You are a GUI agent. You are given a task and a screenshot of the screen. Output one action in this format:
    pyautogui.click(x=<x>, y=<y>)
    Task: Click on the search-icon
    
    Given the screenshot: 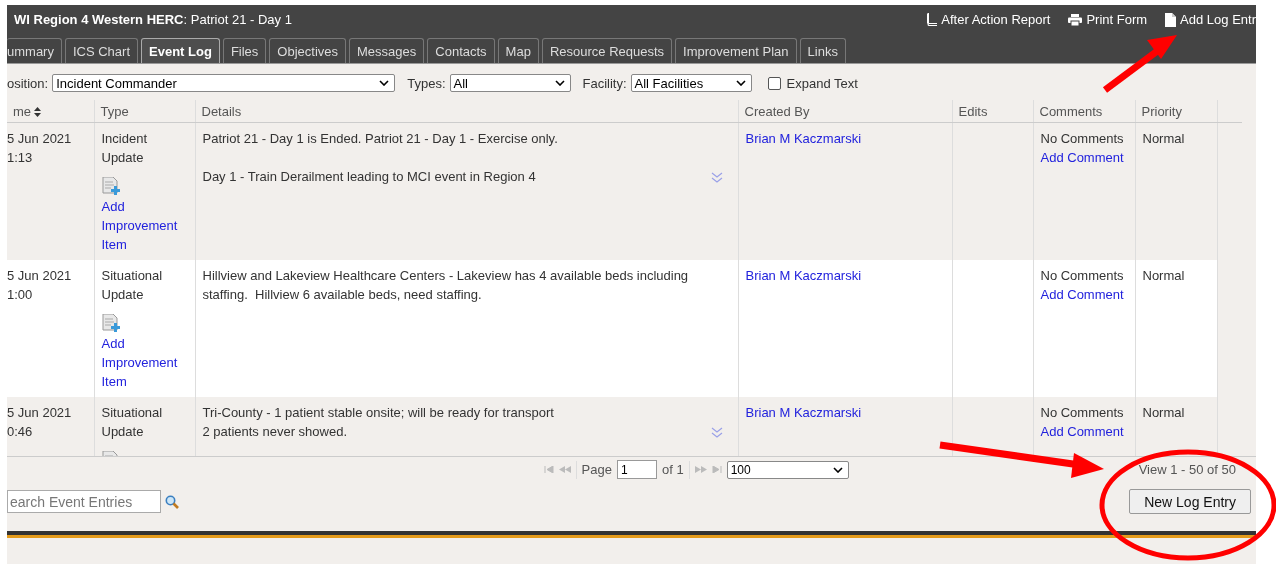 What is the action you would take?
    pyautogui.click(x=172, y=501)
    